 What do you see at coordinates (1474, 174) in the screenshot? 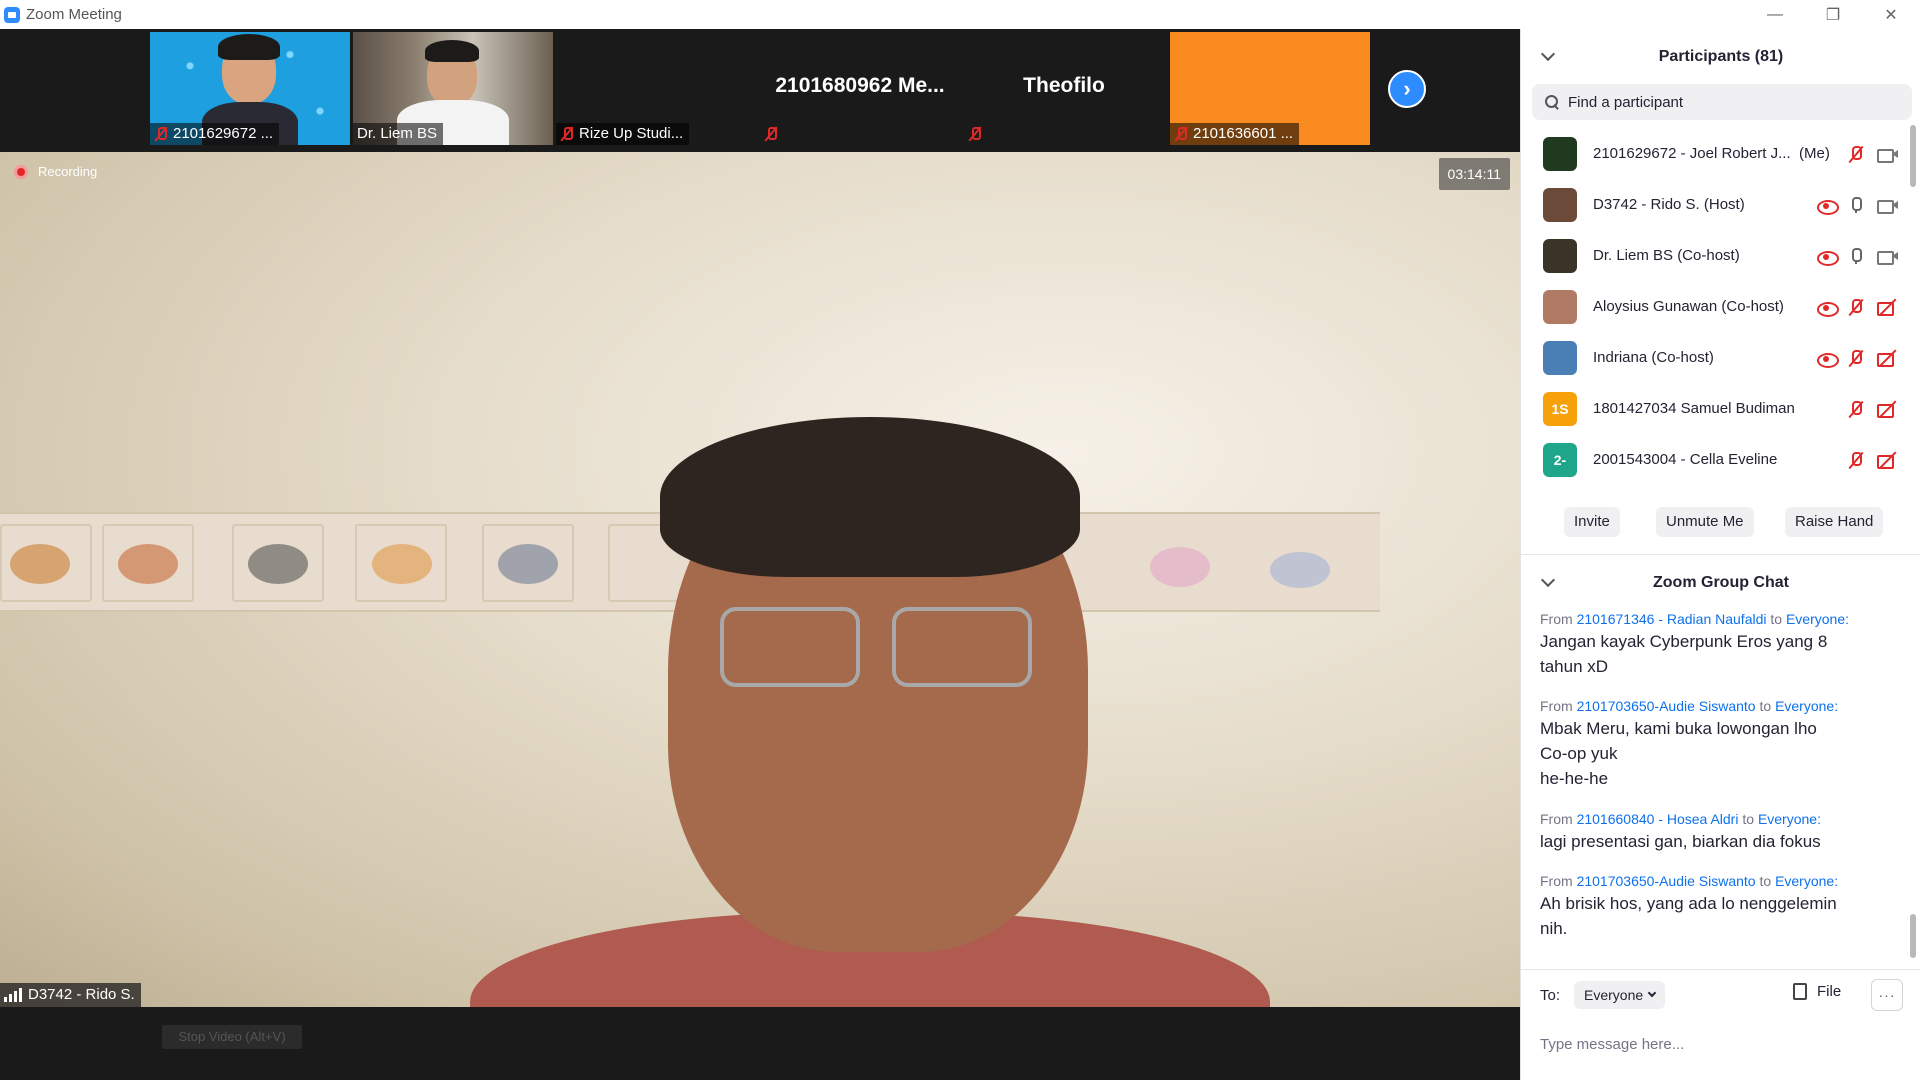
I see `meeting-timer: 03:14:11` at bounding box center [1474, 174].